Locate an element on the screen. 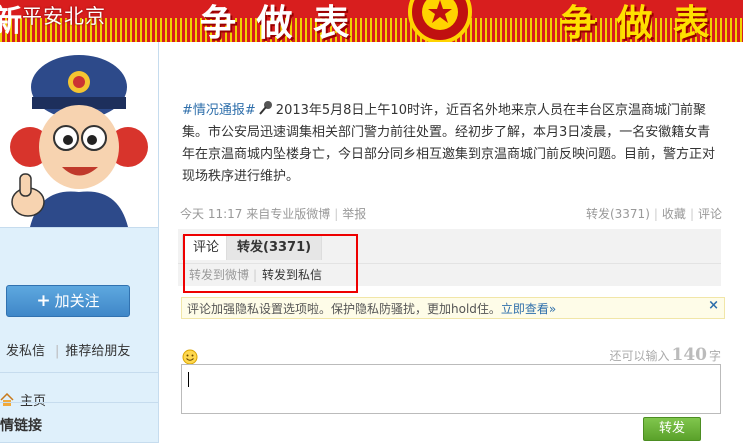 This screenshot has width=743, height=443. post-meta: 今天 11:17 来自专业版微博 | 举报 转发(3371) | 收藏 | 评论 is located at coordinates (451, 213).